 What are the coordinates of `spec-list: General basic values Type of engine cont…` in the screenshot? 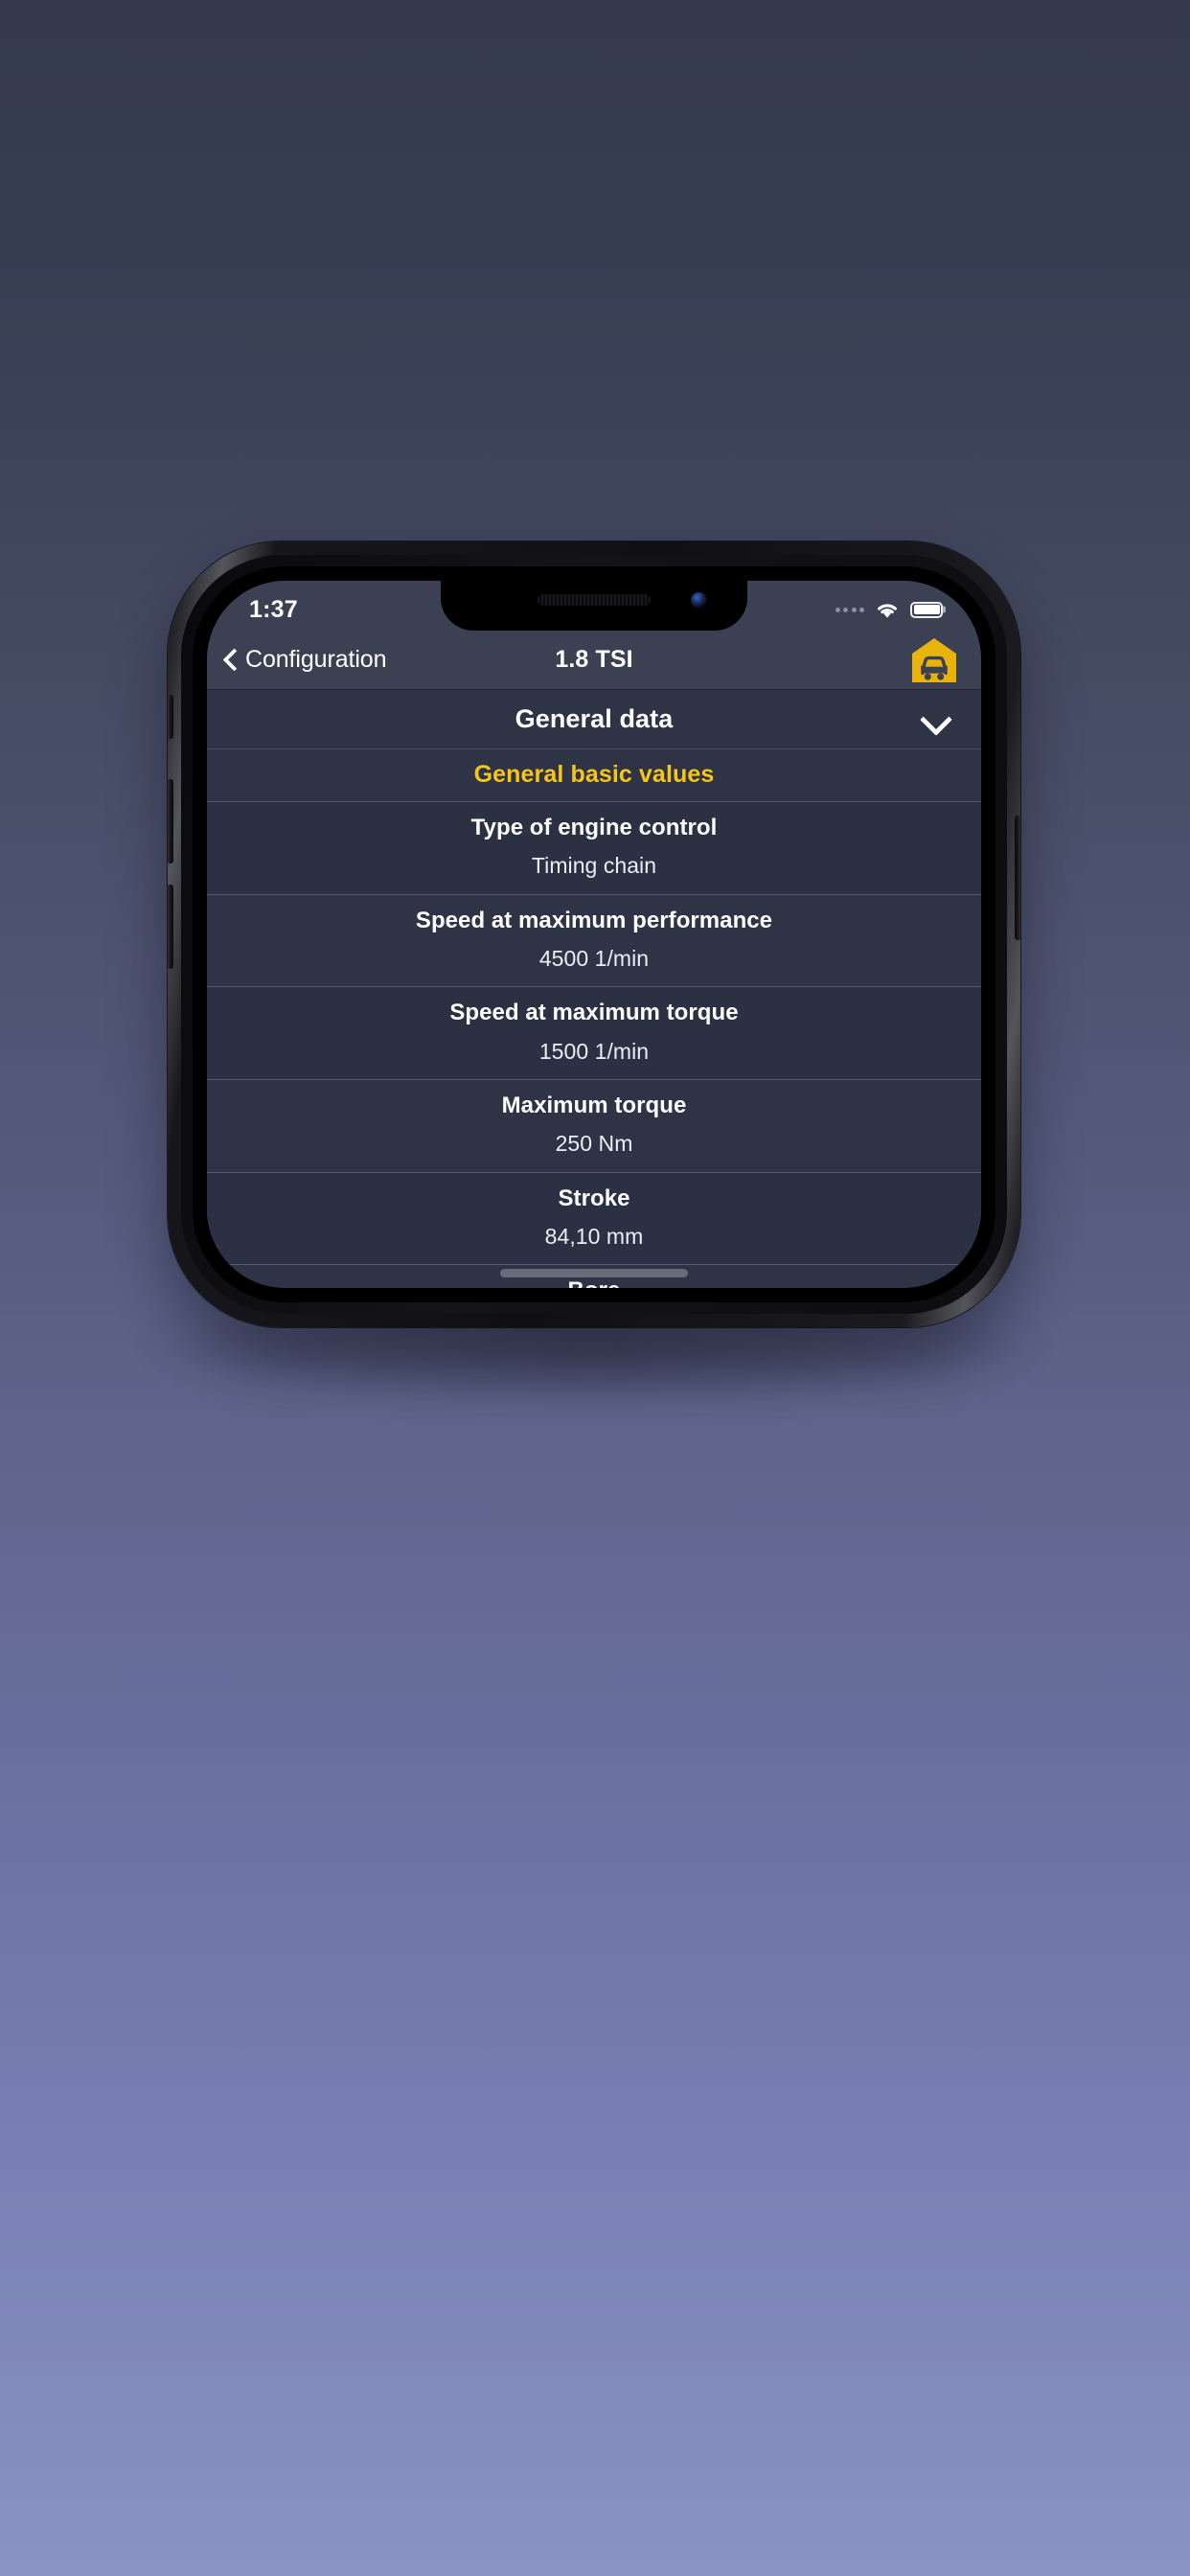 It's located at (594, 1019).